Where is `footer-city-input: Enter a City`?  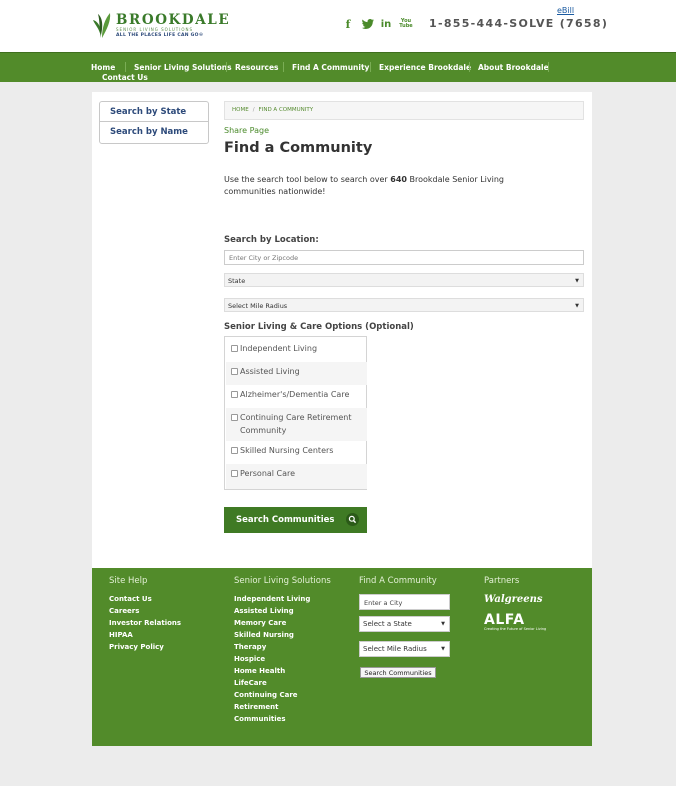 footer-city-input: Enter a City is located at coordinates (404, 602).